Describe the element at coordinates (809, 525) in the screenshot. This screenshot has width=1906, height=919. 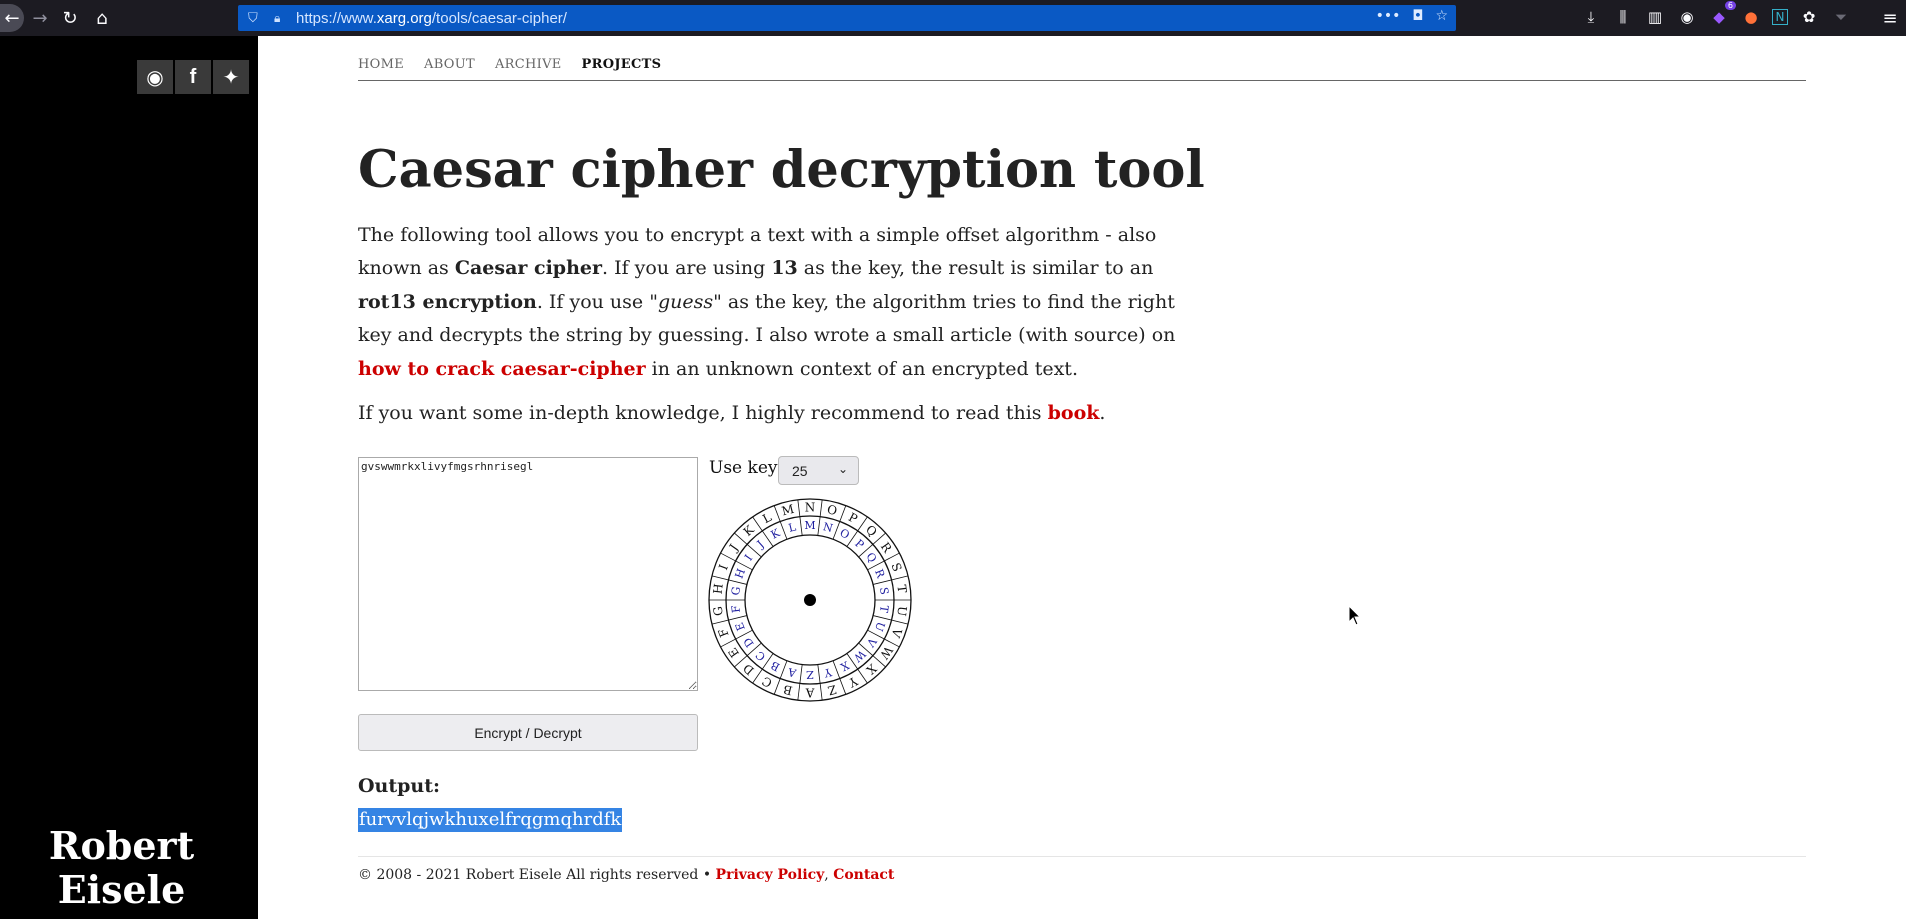
I see `wheel-inner-letter: M` at that location.